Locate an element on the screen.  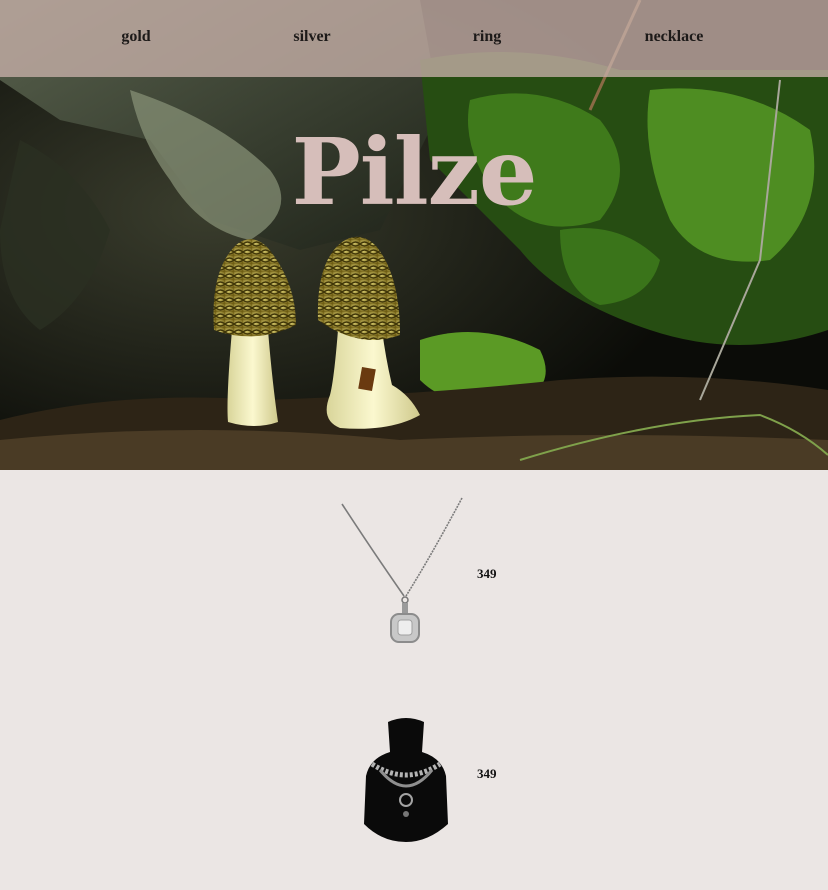
bust-necklace-icon is located at coordinates (406, 779).